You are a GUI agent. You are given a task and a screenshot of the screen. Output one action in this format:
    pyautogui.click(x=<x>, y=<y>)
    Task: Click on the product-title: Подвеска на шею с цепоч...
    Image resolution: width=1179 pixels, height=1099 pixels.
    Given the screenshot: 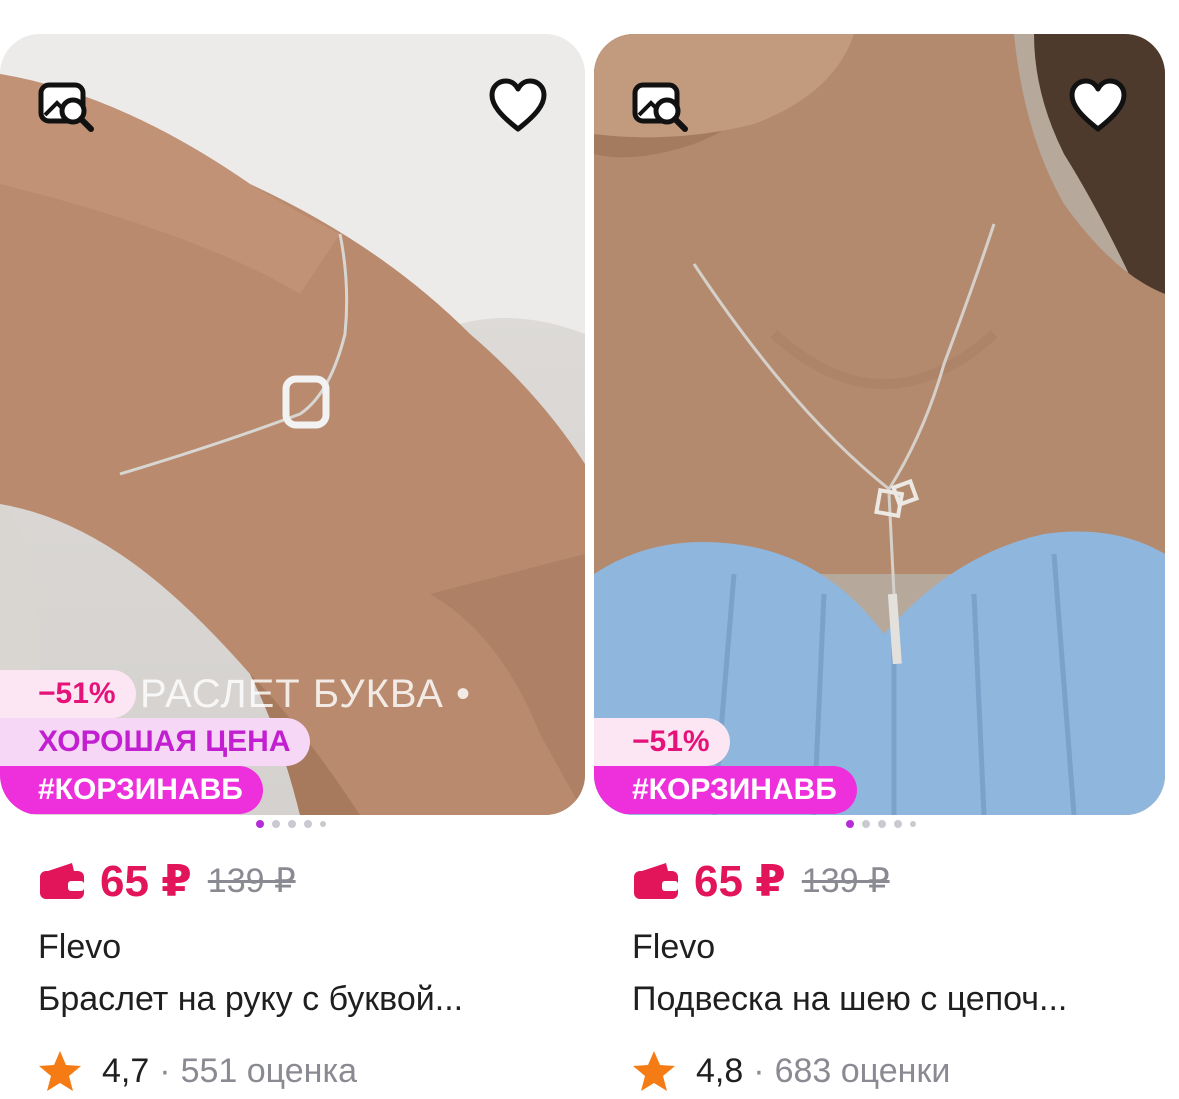 What is the action you would take?
    pyautogui.click(x=892, y=999)
    